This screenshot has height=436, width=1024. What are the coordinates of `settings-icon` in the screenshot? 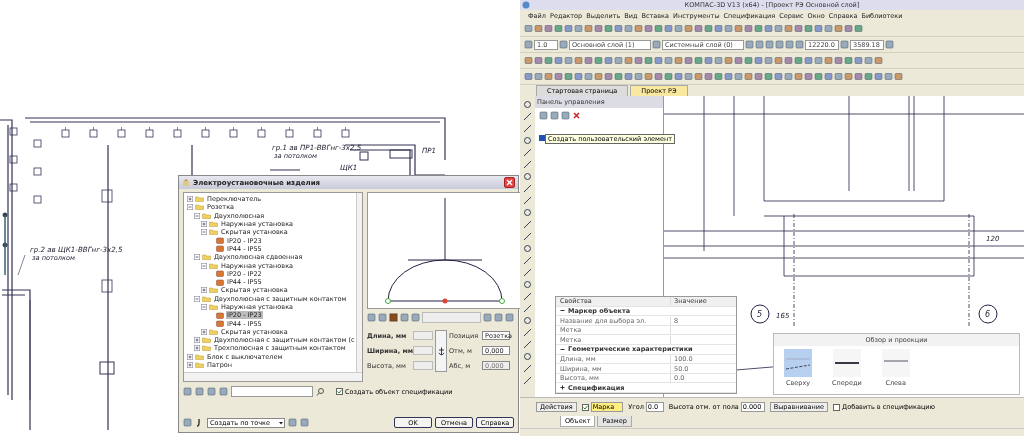 It's located at (187, 422).